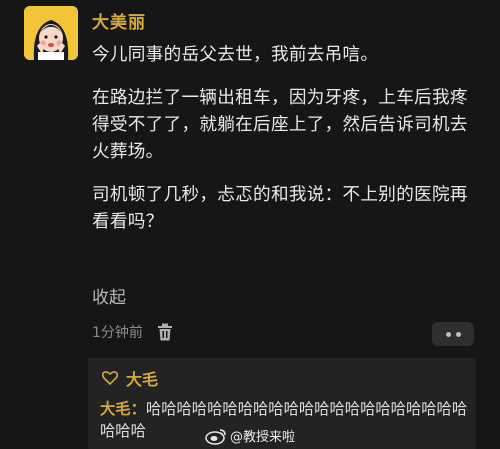 This screenshot has height=449, width=500. I want to click on more-options-button, so click(453, 334).